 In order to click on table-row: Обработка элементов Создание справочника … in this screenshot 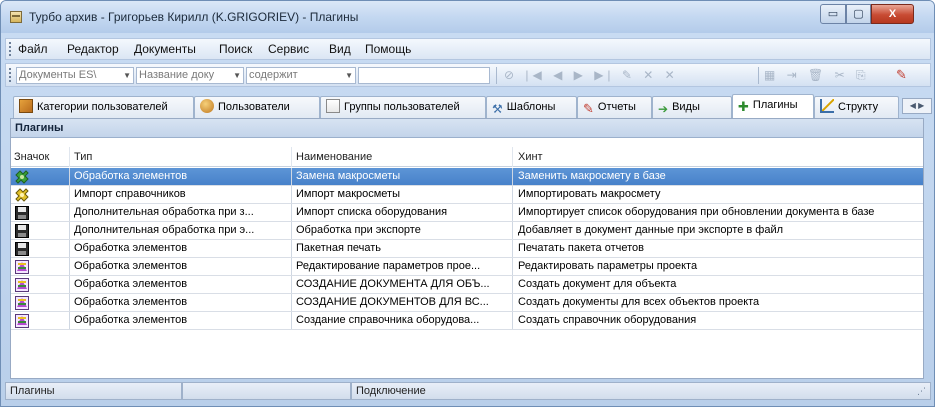, I will do `click(467, 321)`.